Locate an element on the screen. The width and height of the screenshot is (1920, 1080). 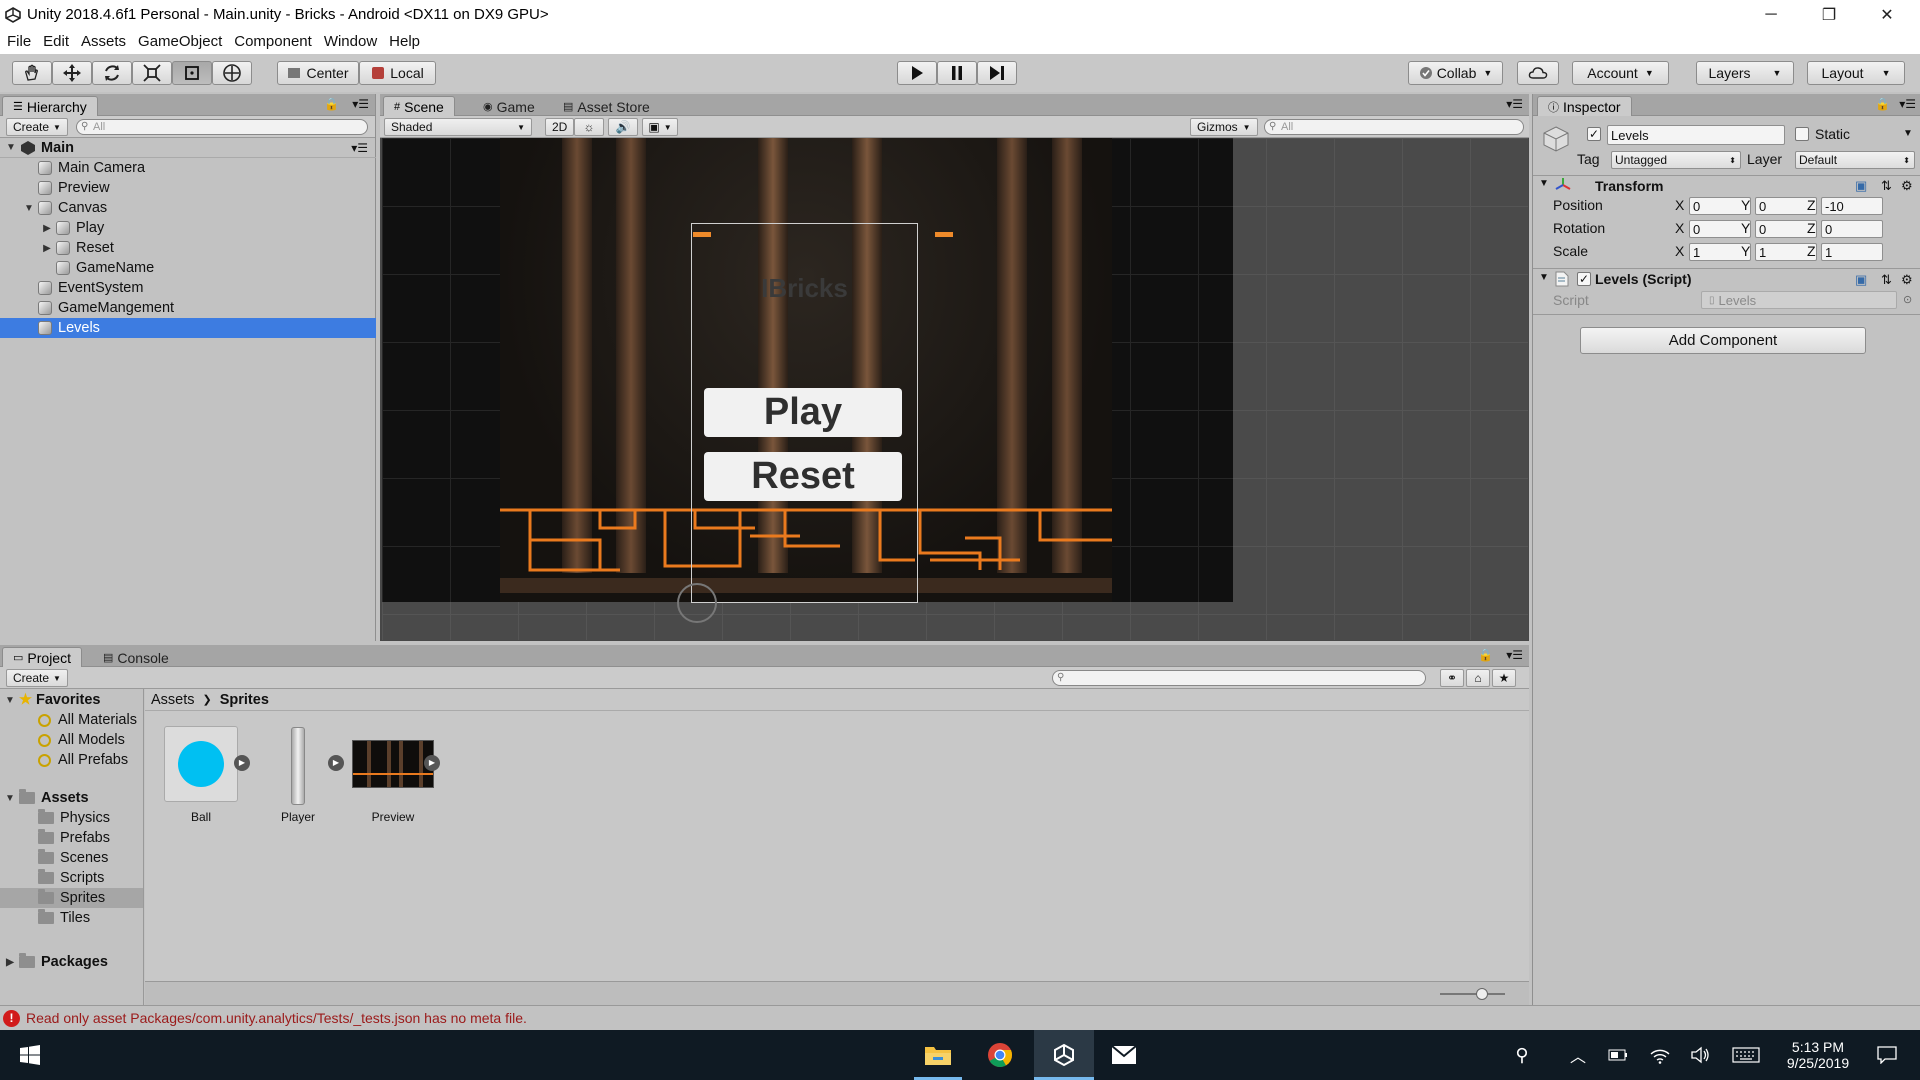
pivot-center-toggle: Center is located at coordinates (318, 73).